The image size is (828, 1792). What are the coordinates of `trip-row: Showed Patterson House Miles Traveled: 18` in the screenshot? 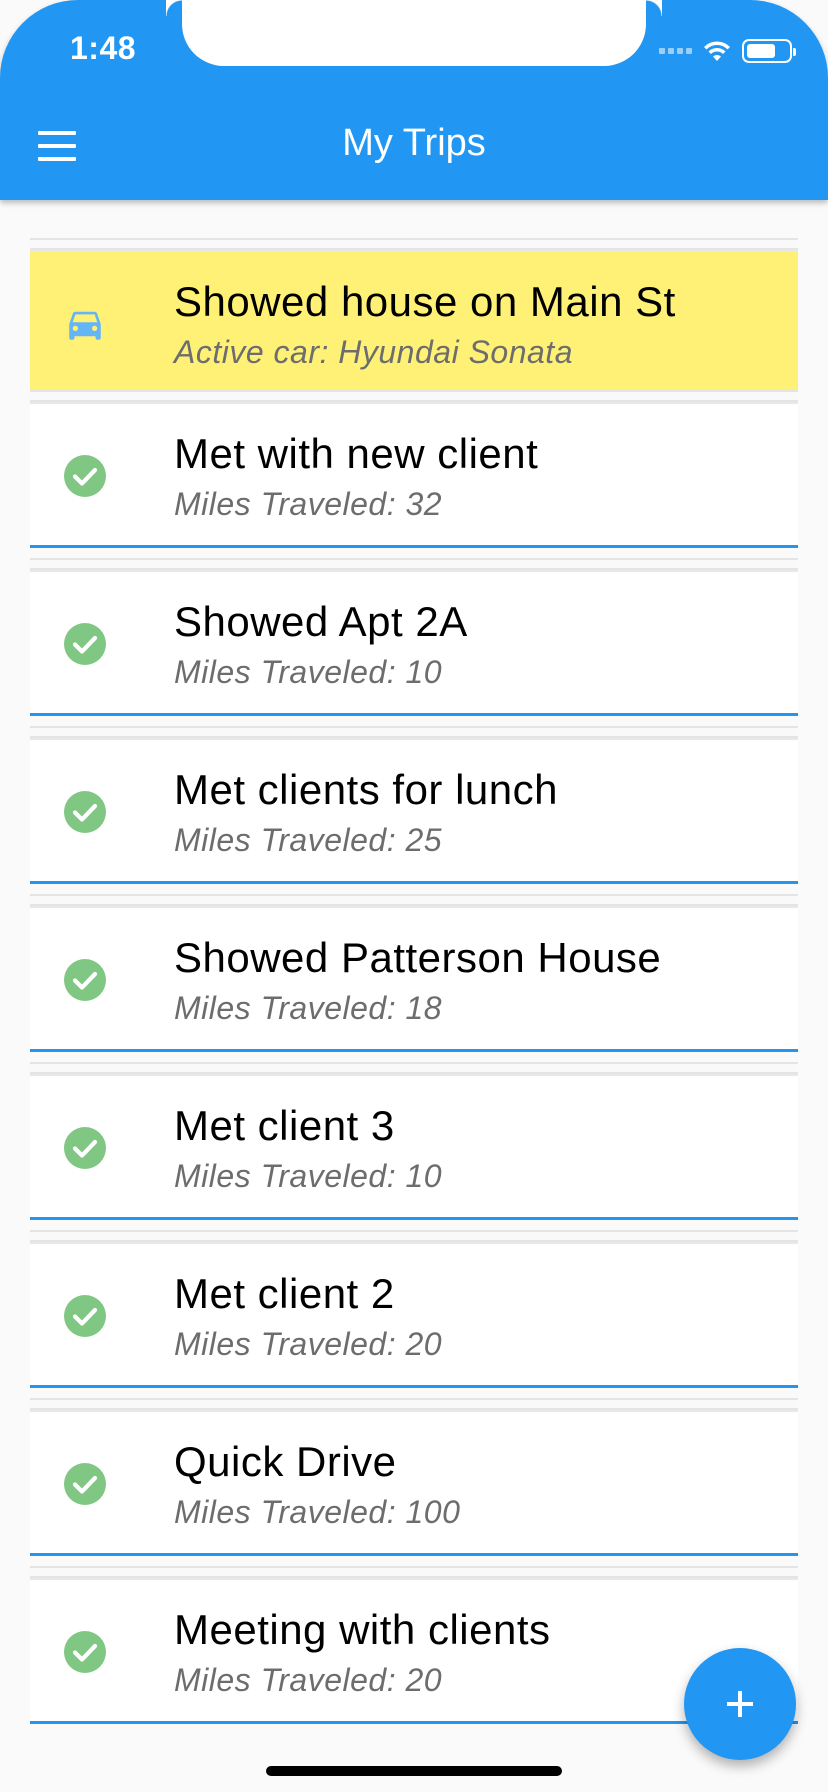 It's located at (414, 973).